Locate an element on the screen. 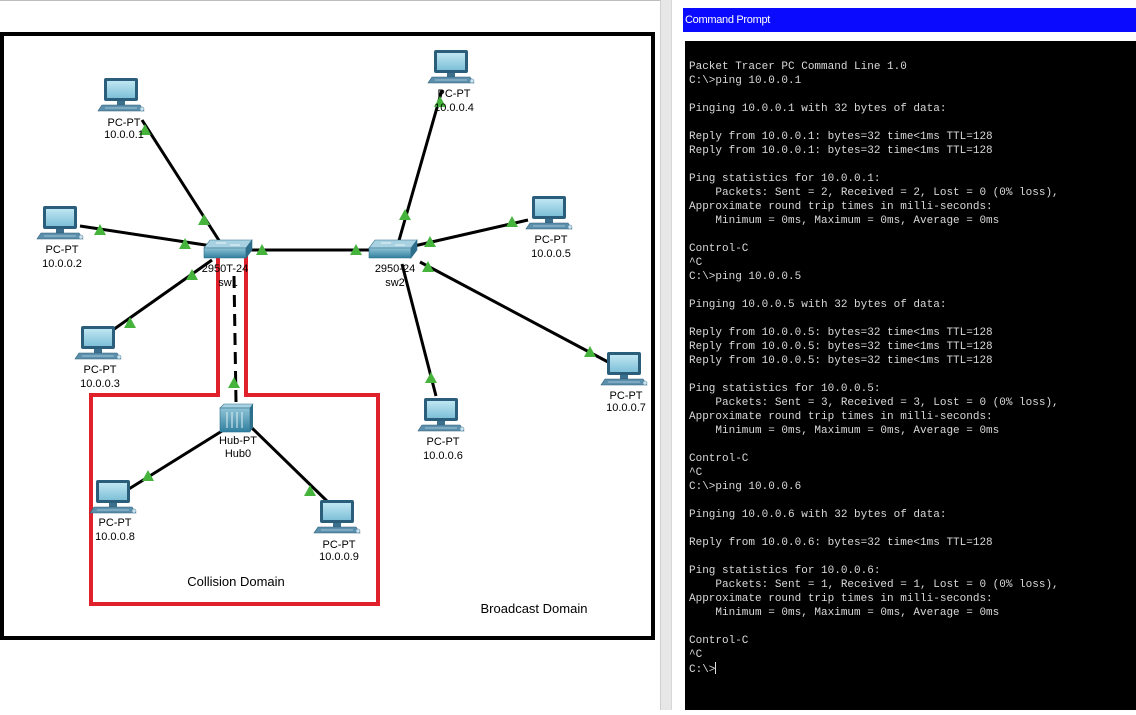 This screenshot has width=1136, height=715. text-cursor is located at coordinates (716, 668).